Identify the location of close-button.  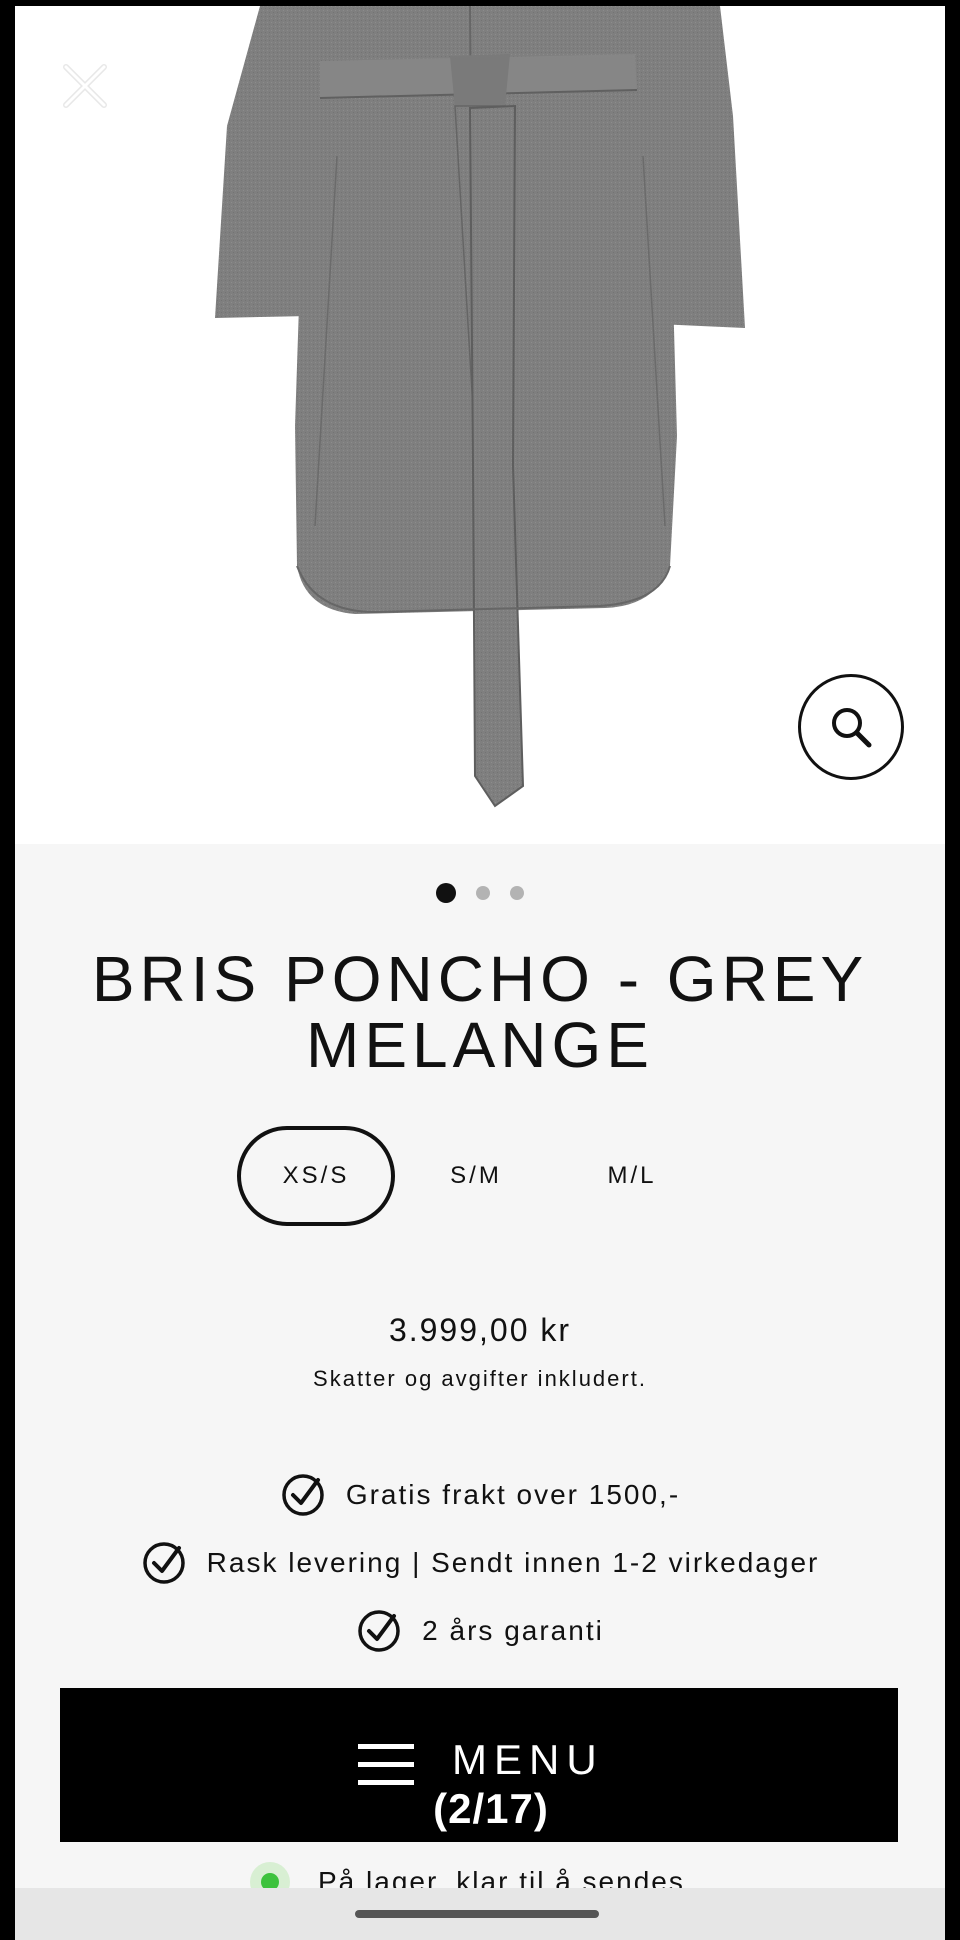
(85, 86).